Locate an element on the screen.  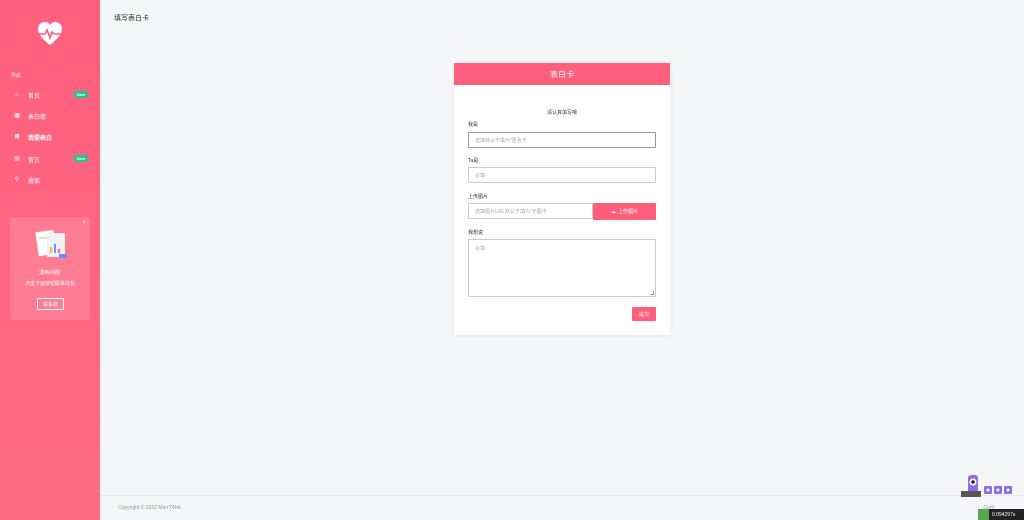
sender-input: 选填默认不填为"匿名卡 is located at coordinates (562, 140).